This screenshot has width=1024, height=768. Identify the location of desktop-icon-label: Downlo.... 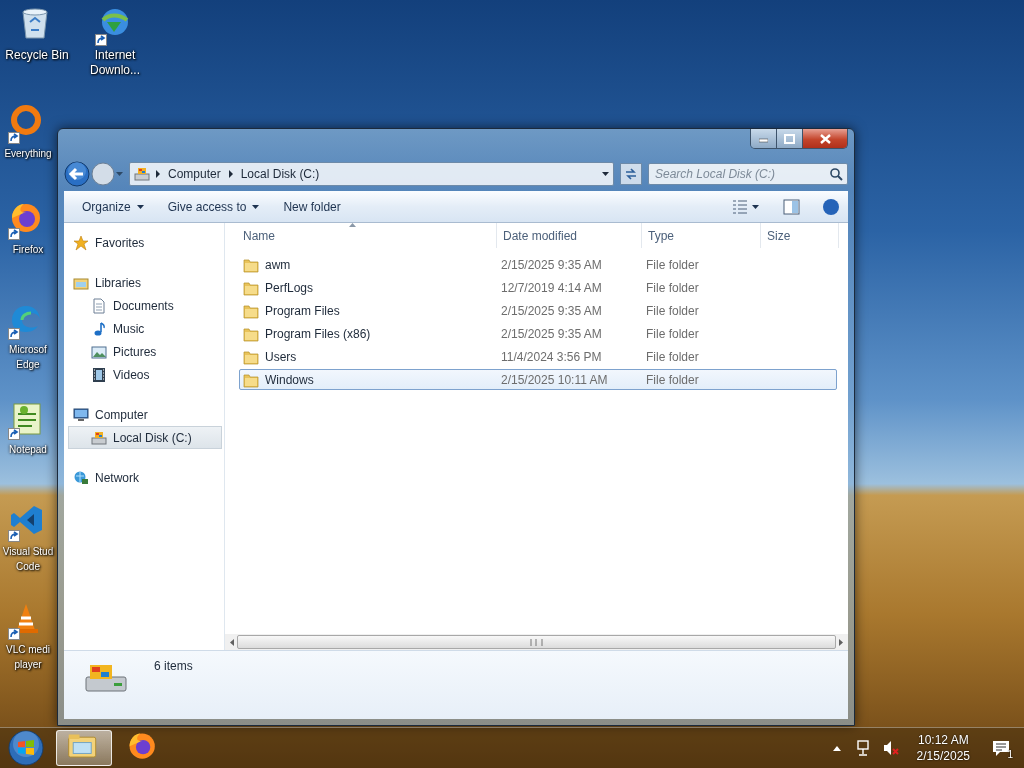
(115, 70).